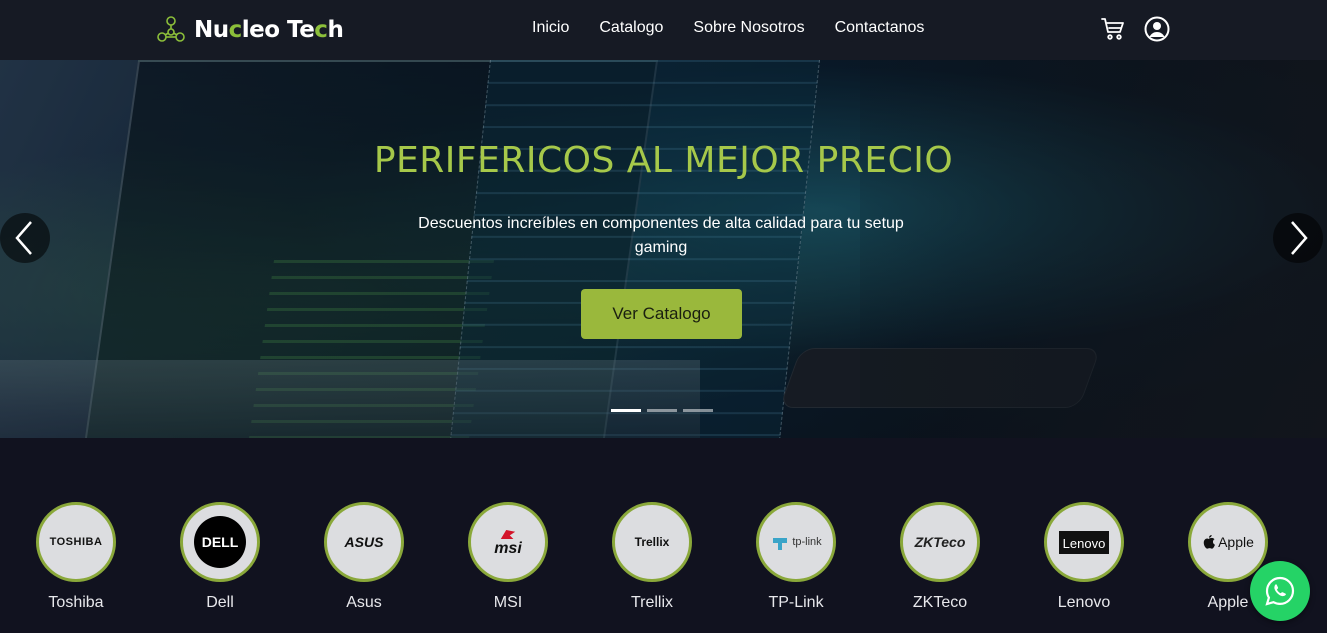 The image size is (1327, 633). I want to click on msi-logo: msi, so click(508, 542).